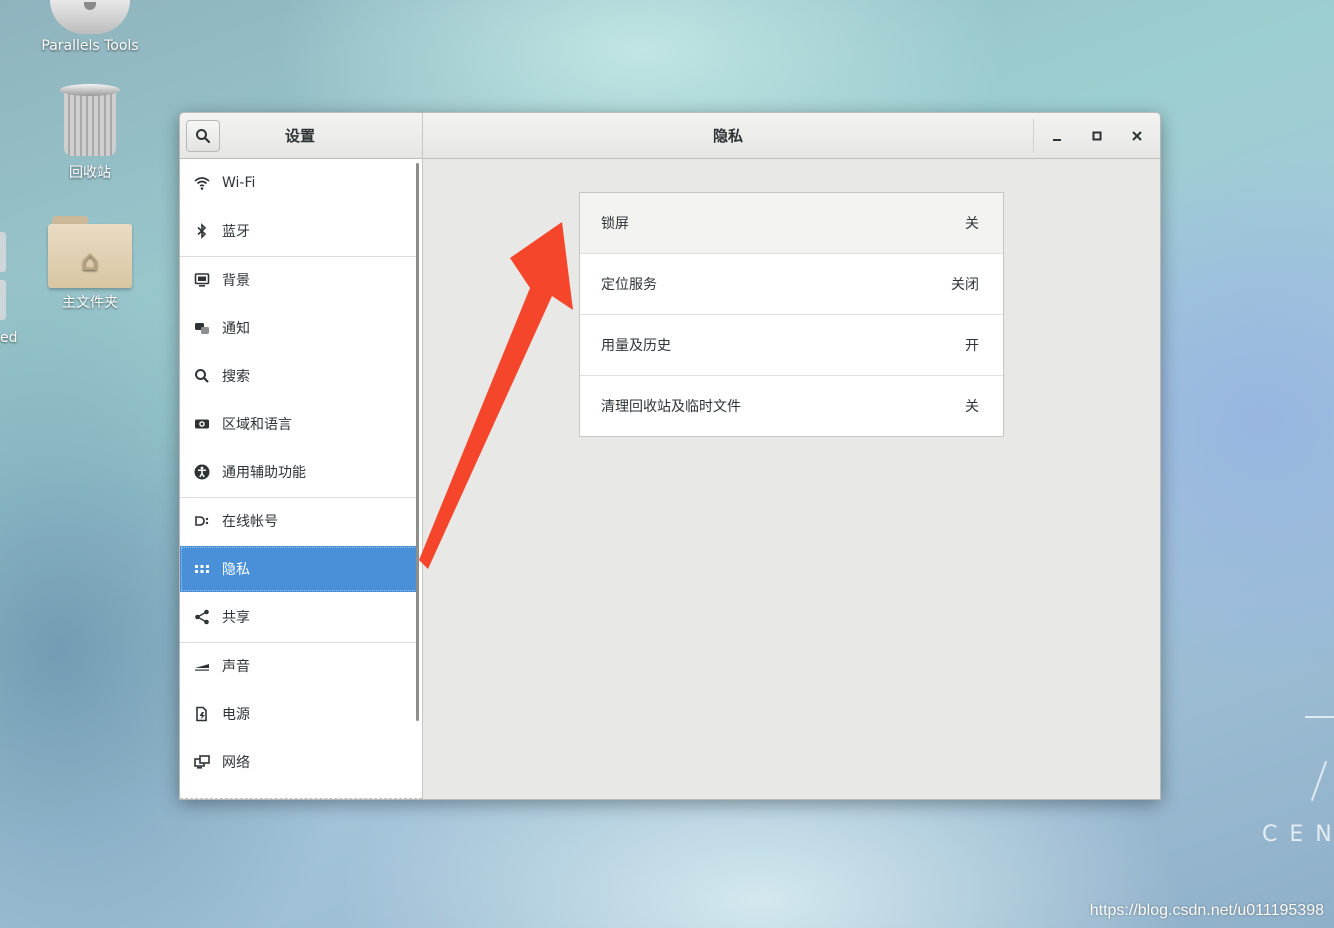 This screenshot has height=928, width=1334. What do you see at coordinates (1206, 910) in the screenshot?
I see `watermark-url: https://blog.csdn.net/u011195398` at bounding box center [1206, 910].